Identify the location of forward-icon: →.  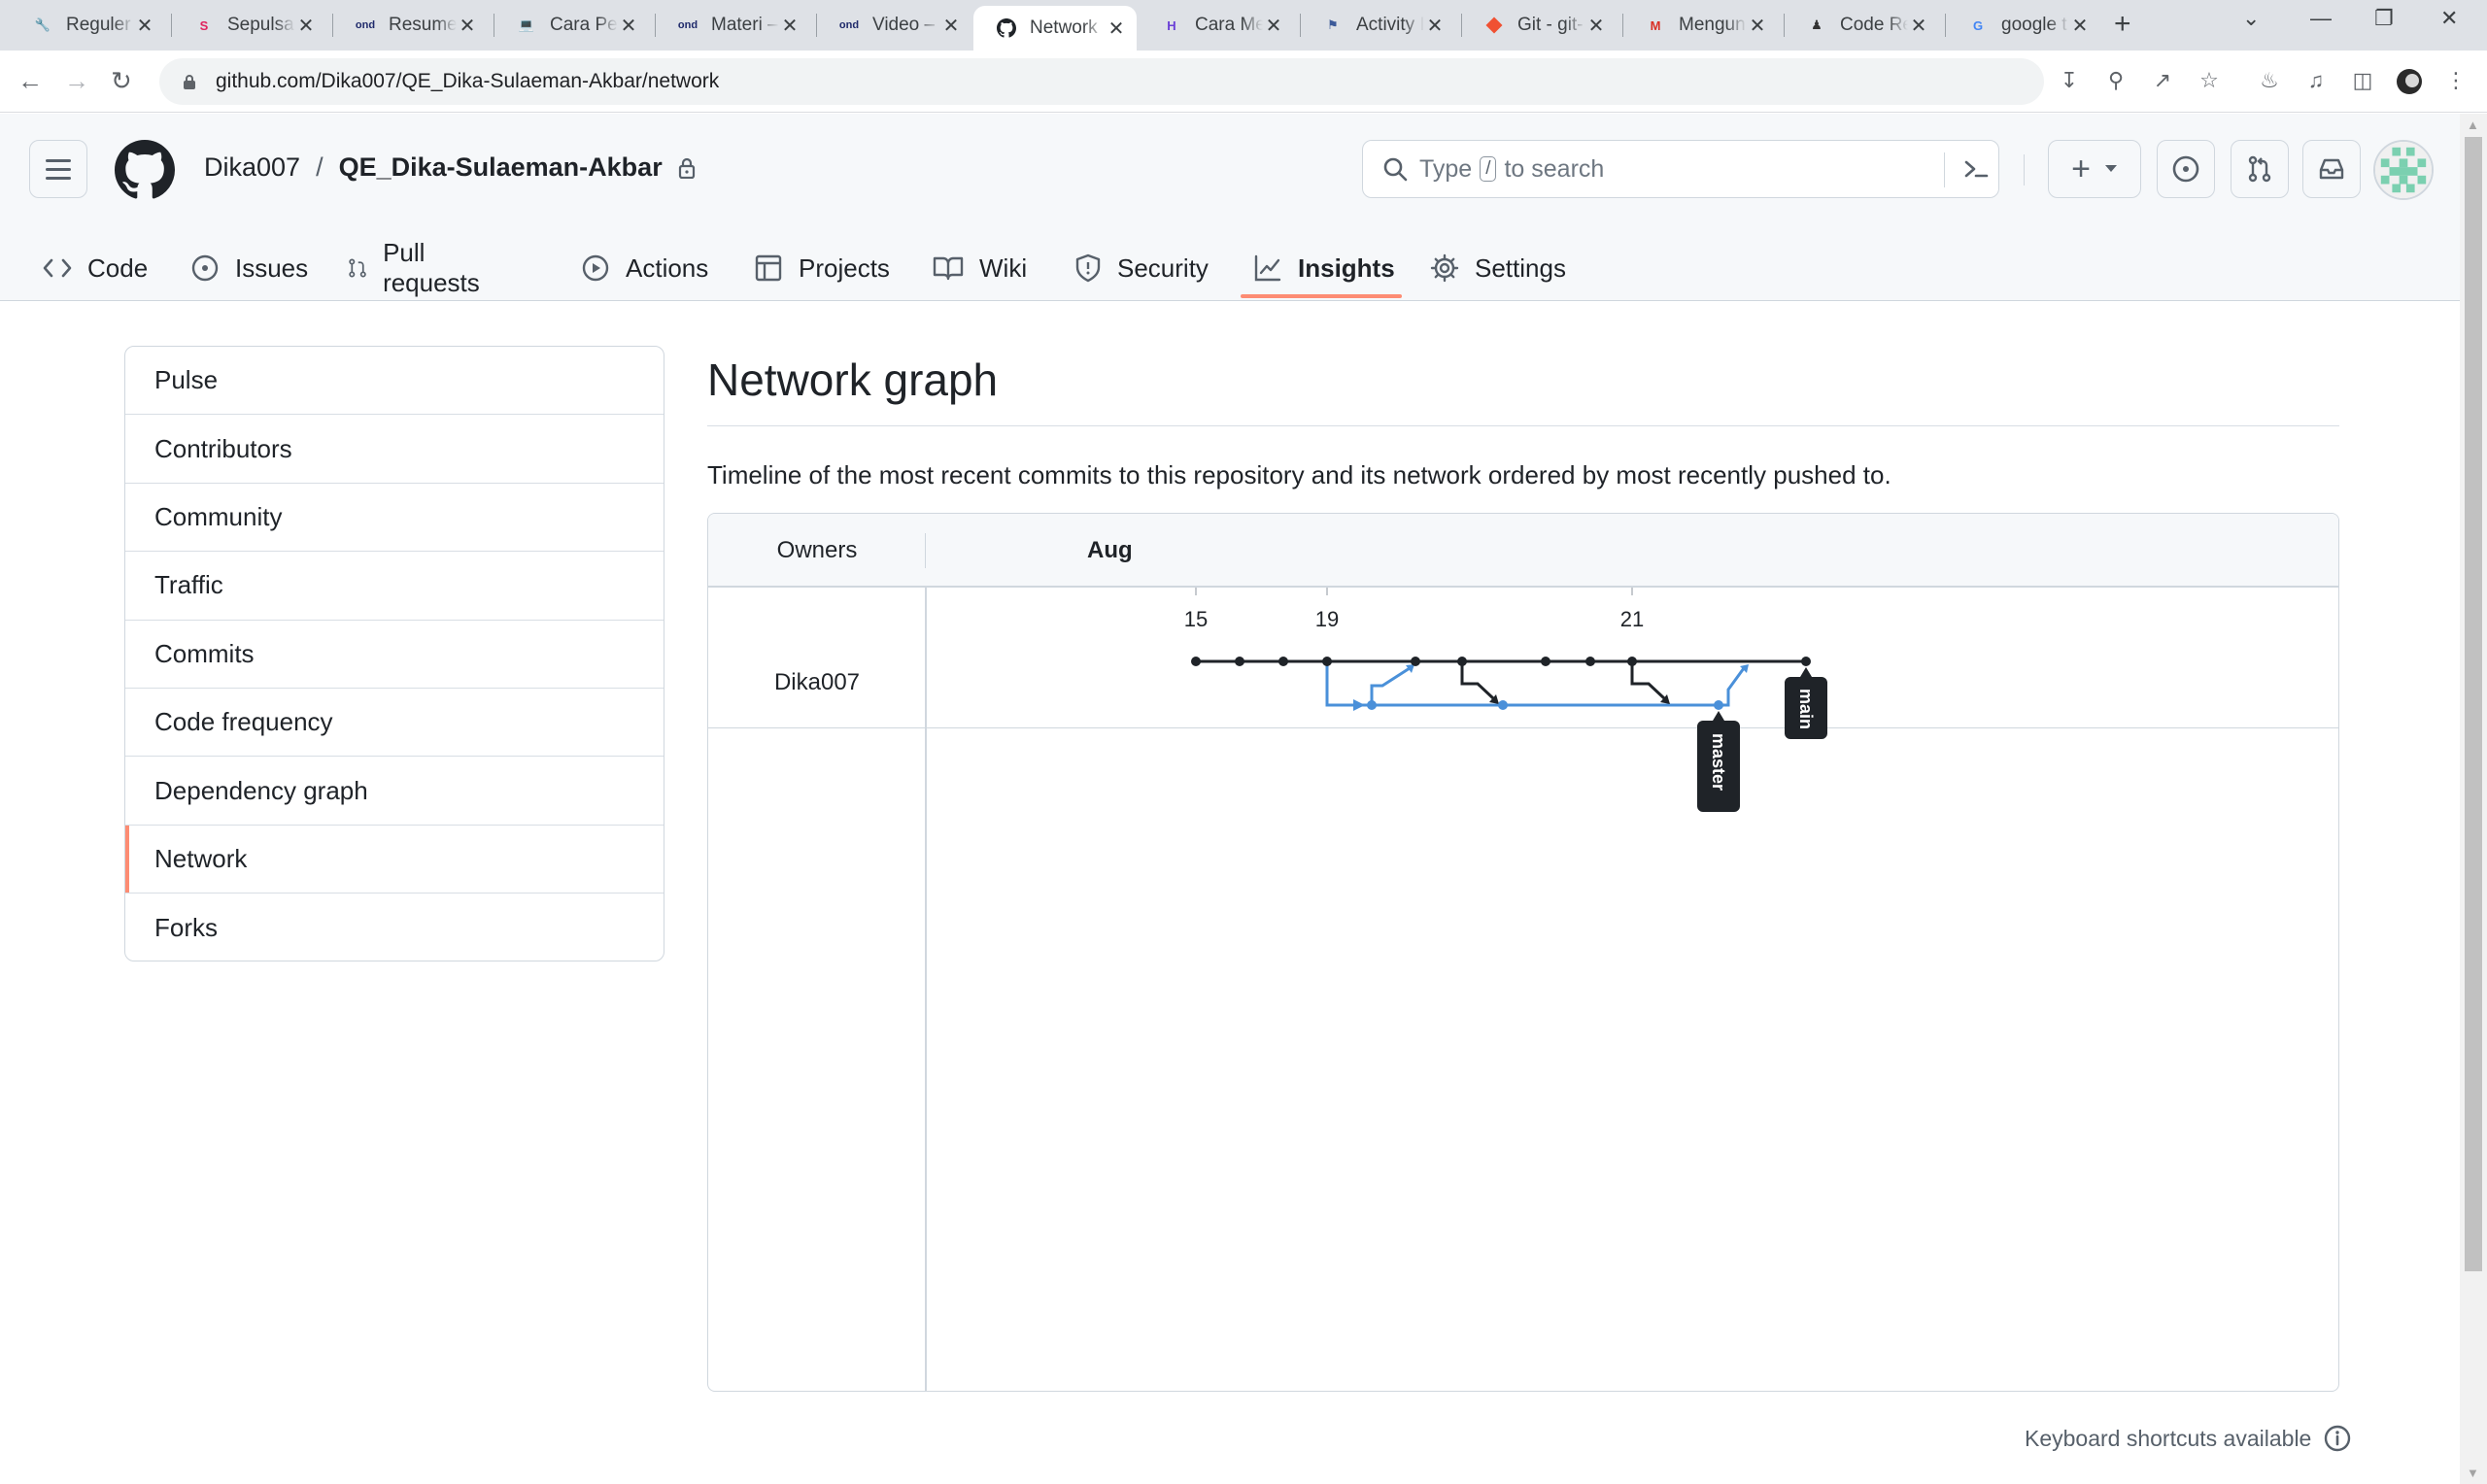
(76, 81).